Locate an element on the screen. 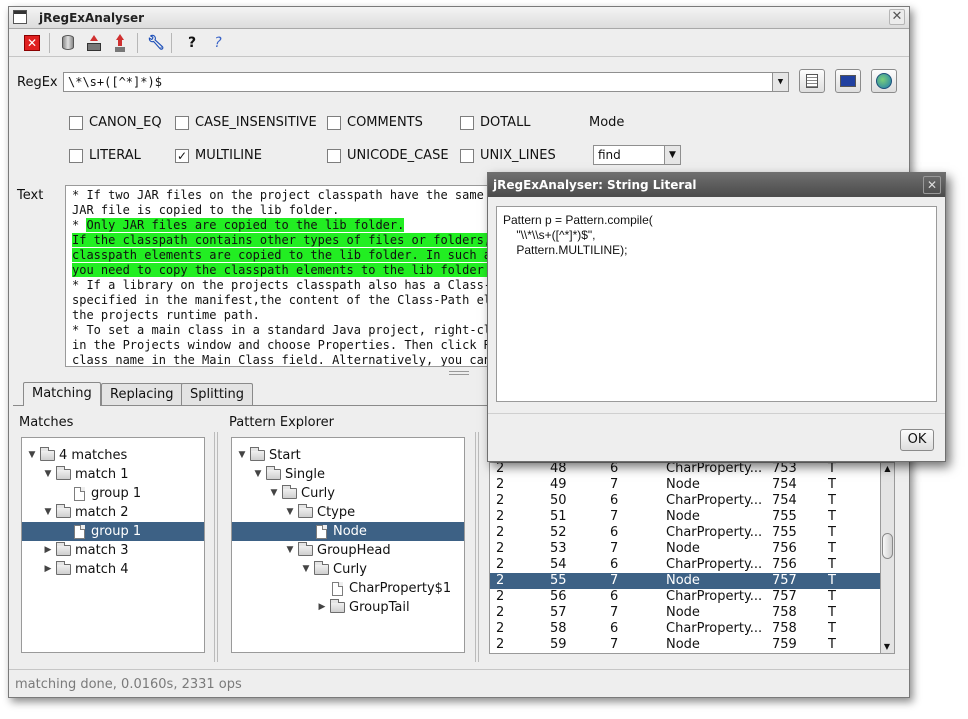 The image size is (968, 719). table-row: 2 54 6 CharProperty... 756 T is located at coordinates (685, 565).